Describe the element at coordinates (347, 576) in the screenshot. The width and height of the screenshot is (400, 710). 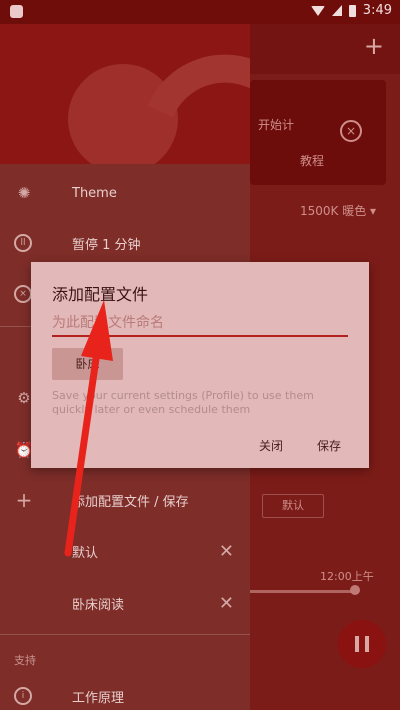
I see `time-label: 12:00上午` at that location.